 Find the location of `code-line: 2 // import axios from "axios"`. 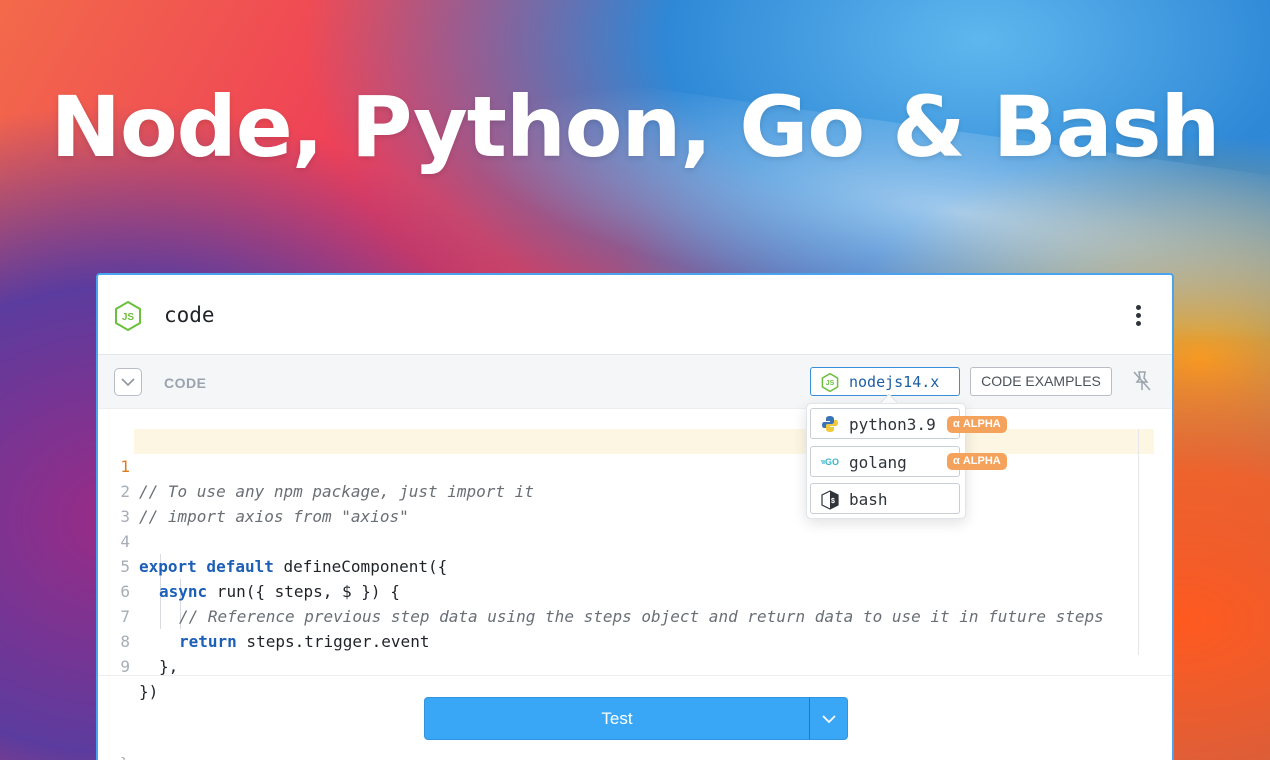

code-line: 2 // import axios from "axios" is located at coordinates (253, 490).